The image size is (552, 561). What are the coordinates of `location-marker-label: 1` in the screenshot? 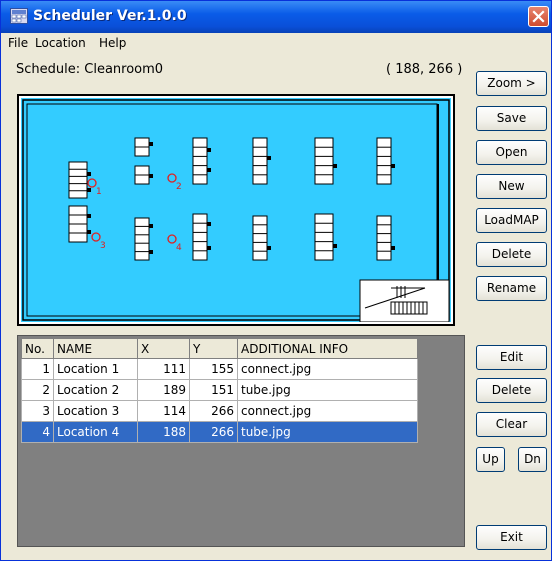 It's located at (99, 192).